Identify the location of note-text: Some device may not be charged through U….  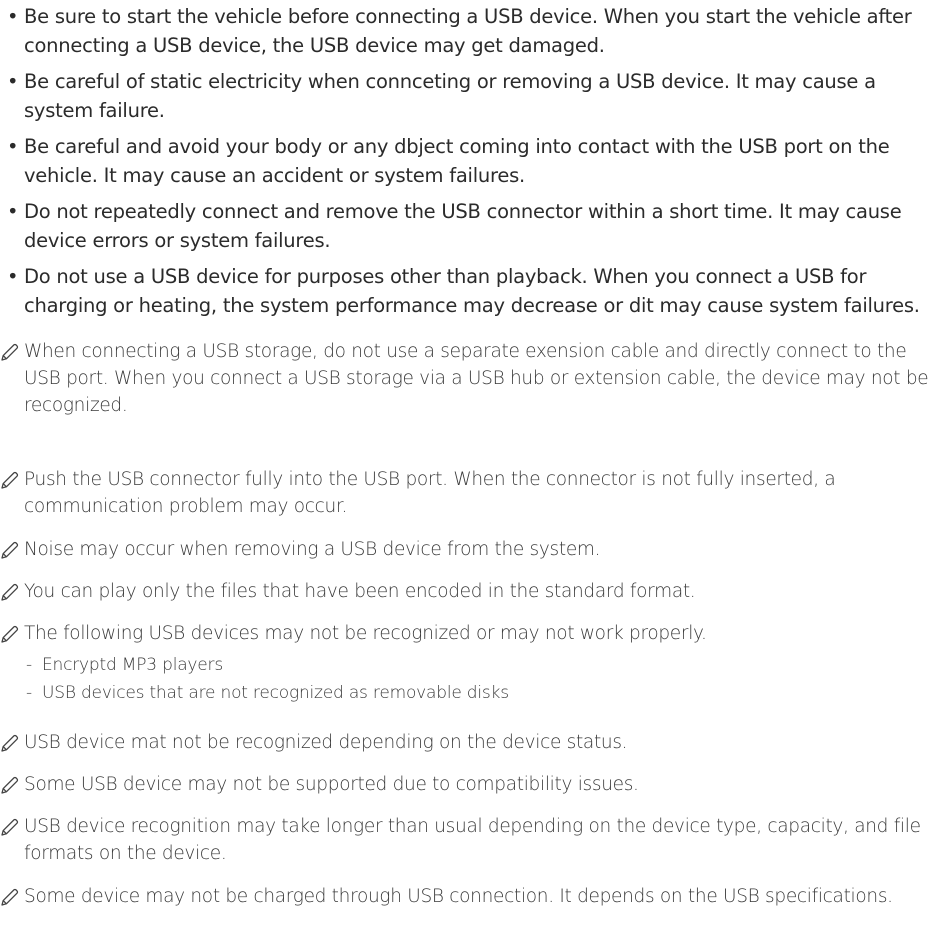
(458, 896).